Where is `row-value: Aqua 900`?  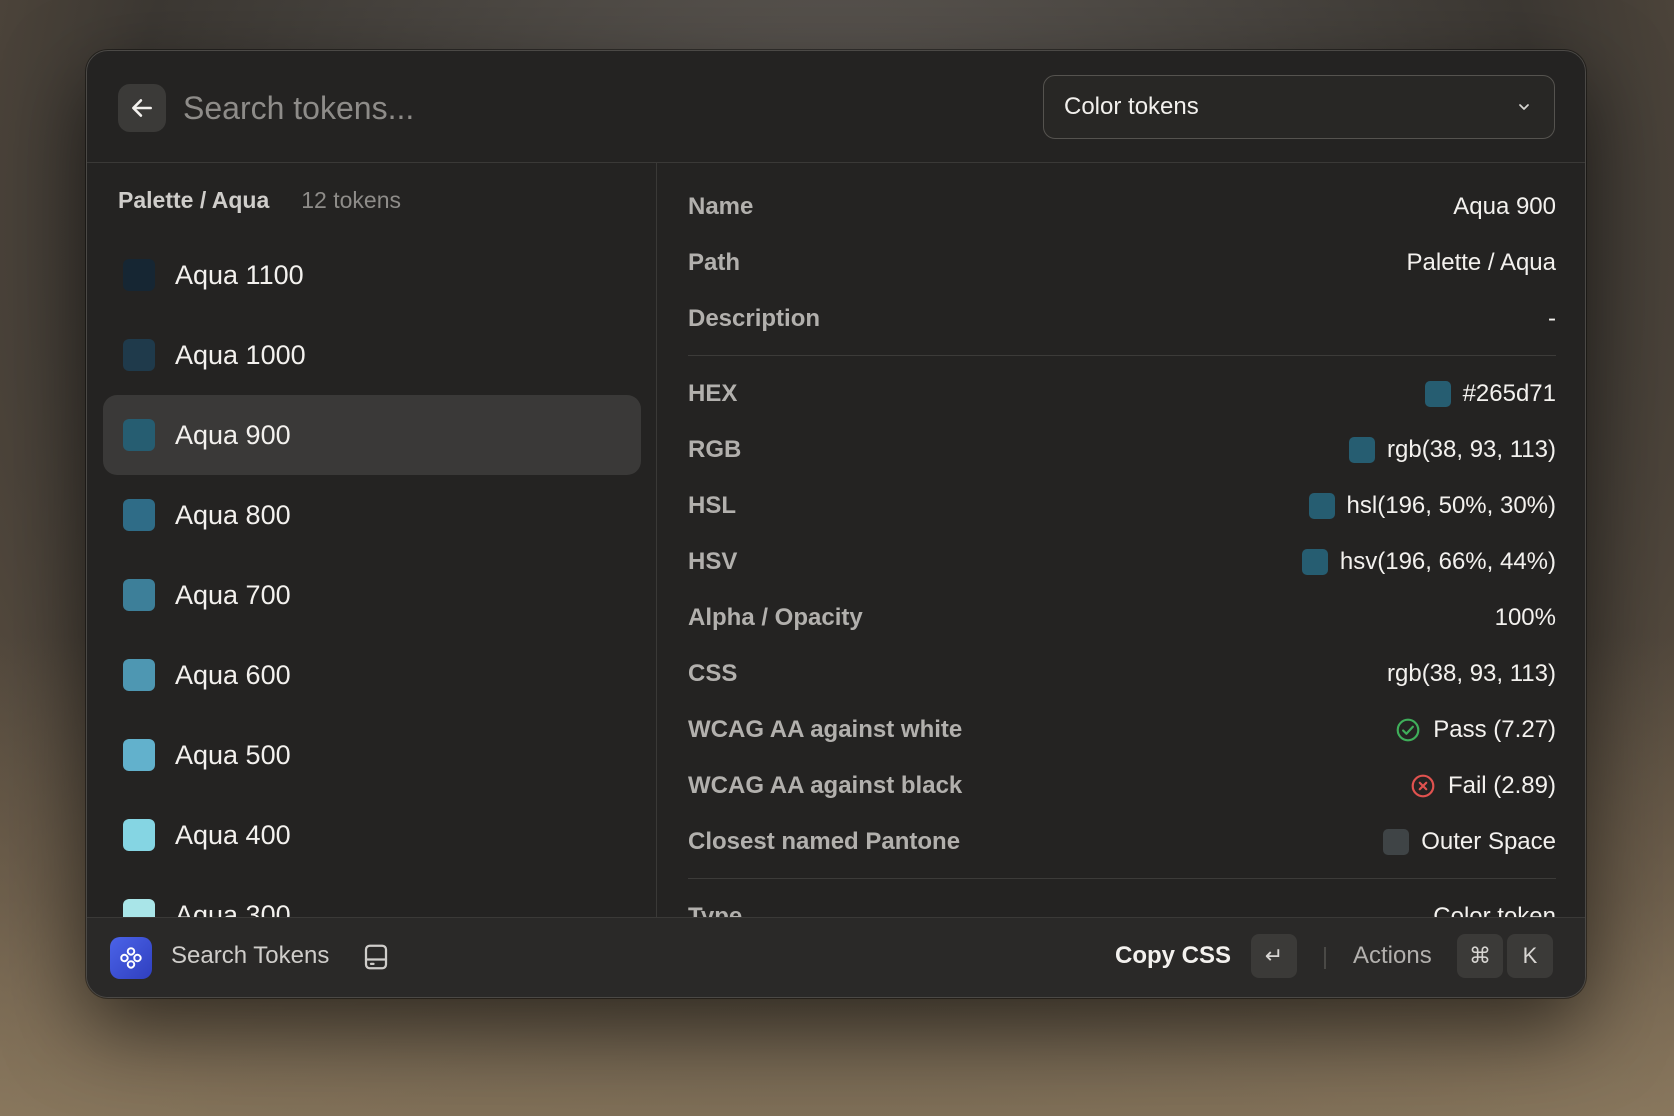
row-value: Aqua 900 is located at coordinates (1504, 207).